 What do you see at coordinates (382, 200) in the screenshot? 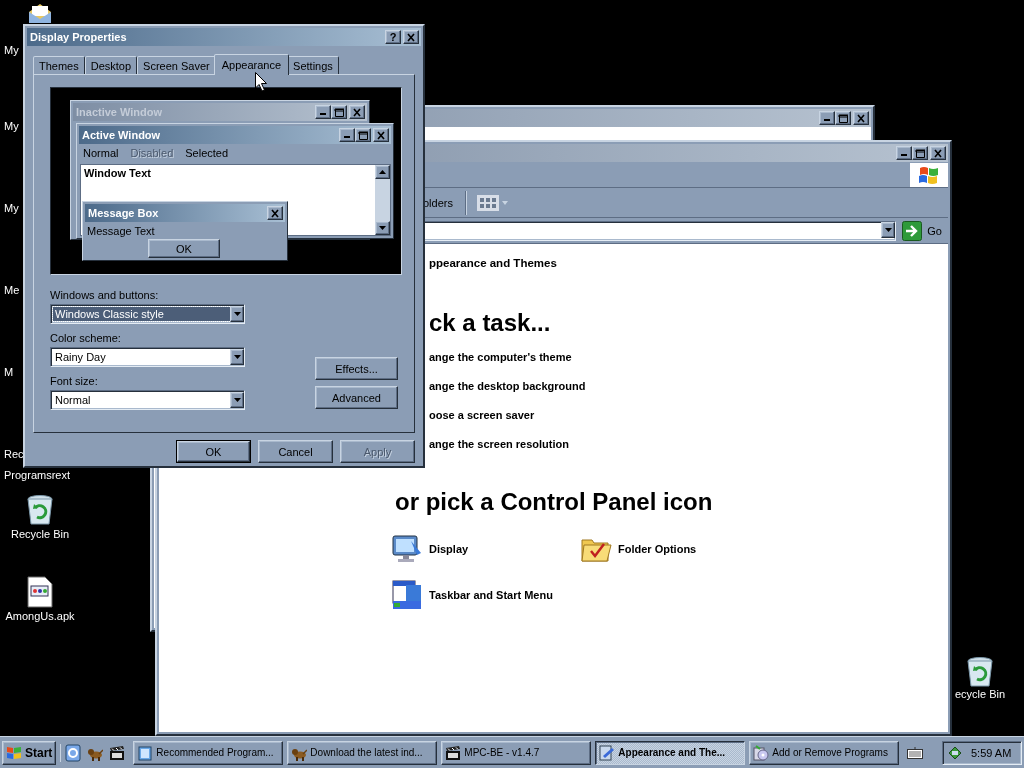
I see `scrollbar` at bounding box center [382, 200].